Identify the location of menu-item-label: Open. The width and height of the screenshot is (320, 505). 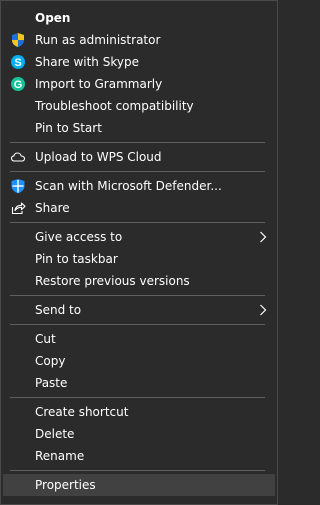
(53, 18).